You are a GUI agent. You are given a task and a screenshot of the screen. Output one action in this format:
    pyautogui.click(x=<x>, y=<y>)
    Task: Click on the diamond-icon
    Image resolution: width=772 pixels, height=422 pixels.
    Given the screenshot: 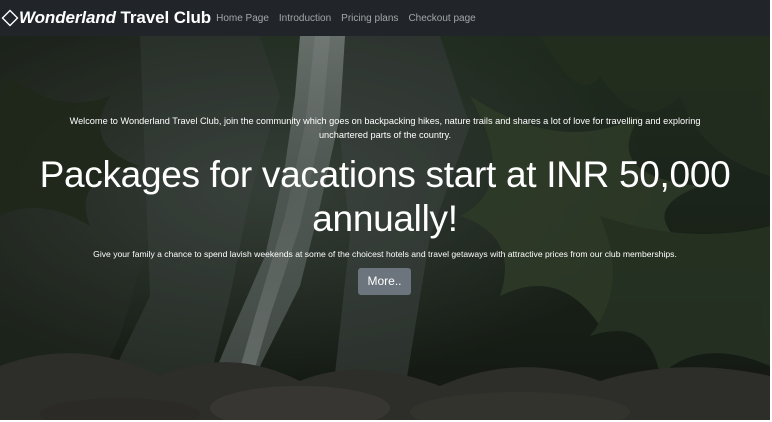 What is the action you would take?
    pyautogui.click(x=10, y=18)
    